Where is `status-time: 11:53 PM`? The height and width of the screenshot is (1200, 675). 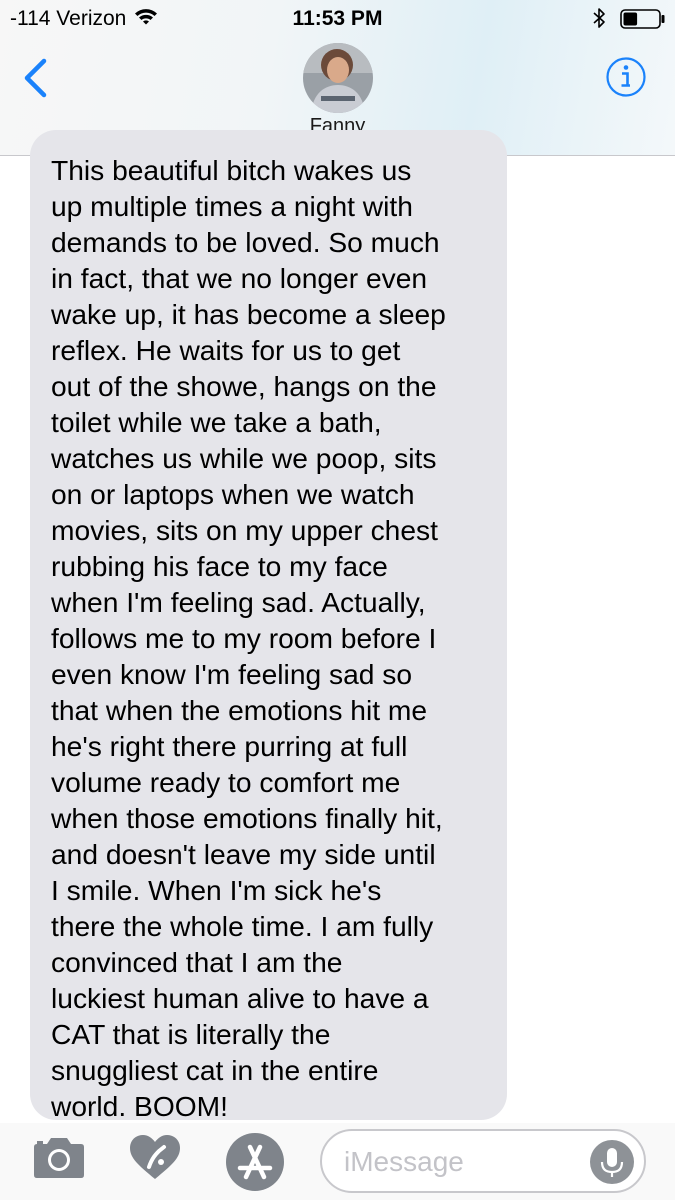 status-time: 11:53 PM is located at coordinates (337, 18).